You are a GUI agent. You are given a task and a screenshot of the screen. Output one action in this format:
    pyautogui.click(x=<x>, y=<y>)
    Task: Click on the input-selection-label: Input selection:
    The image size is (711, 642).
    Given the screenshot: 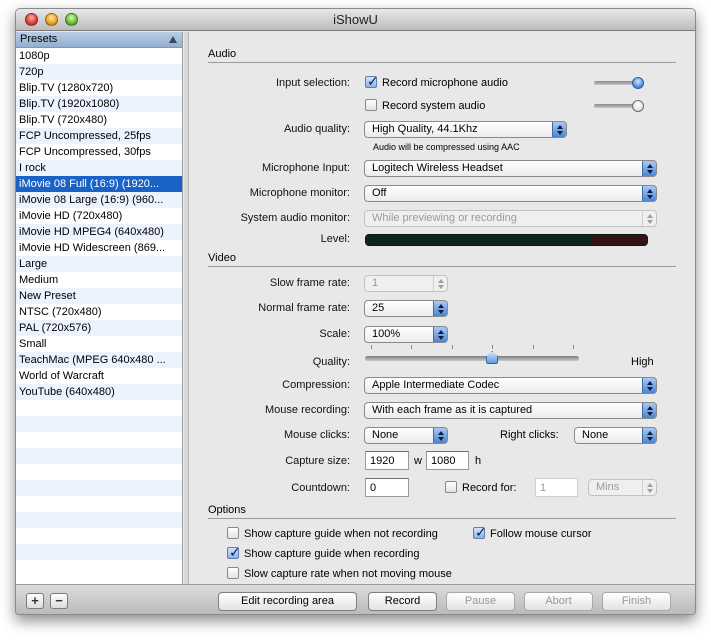 What is the action you would take?
    pyautogui.click(x=313, y=83)
    